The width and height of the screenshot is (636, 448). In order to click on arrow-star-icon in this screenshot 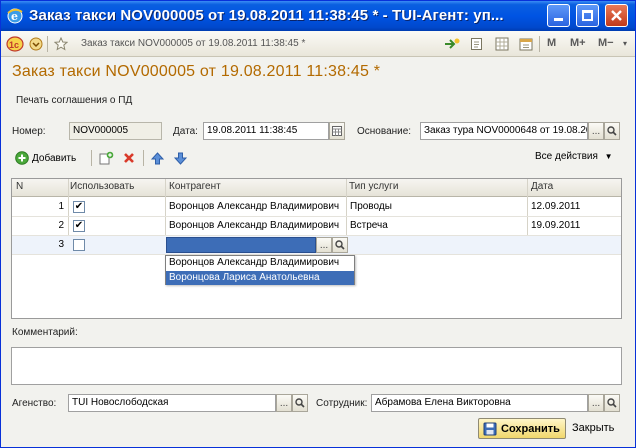, I will do `click(452, 43)`.